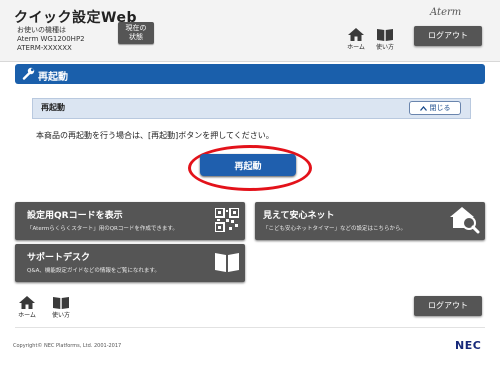 The width and height of the screenshot is (500, 371). Describe the element at coordinates (448, 36) in the screenshot. I see `logout-button: ログアウト` at that location.